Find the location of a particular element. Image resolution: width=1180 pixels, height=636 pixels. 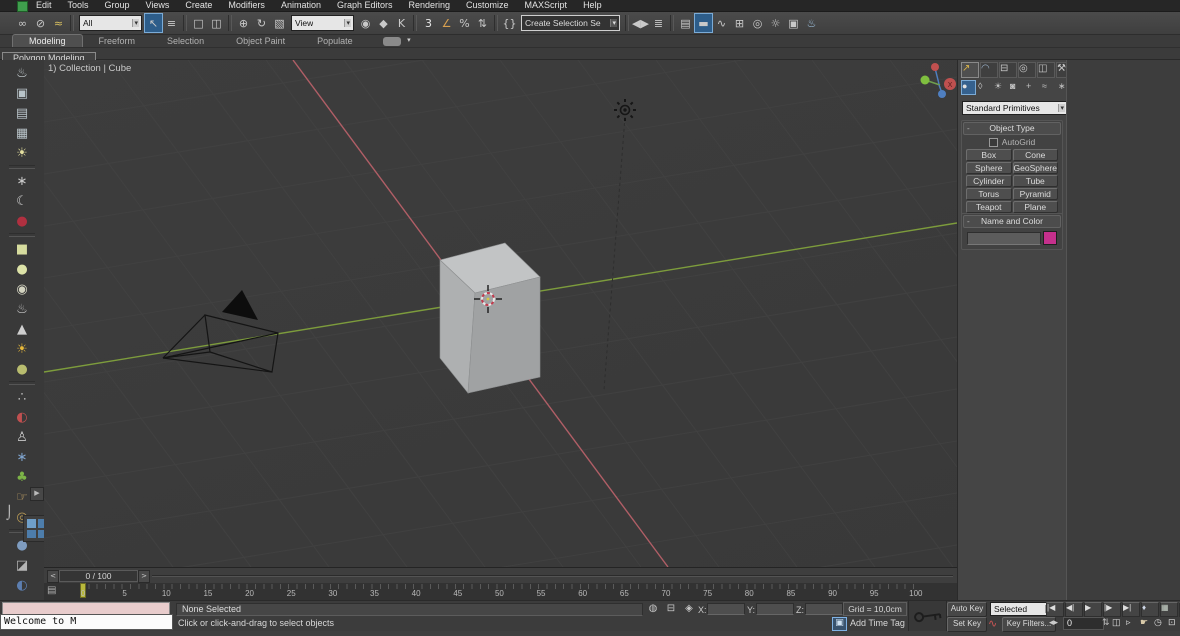

crowd-icon: ♙ is located at coordinates (22, 437).